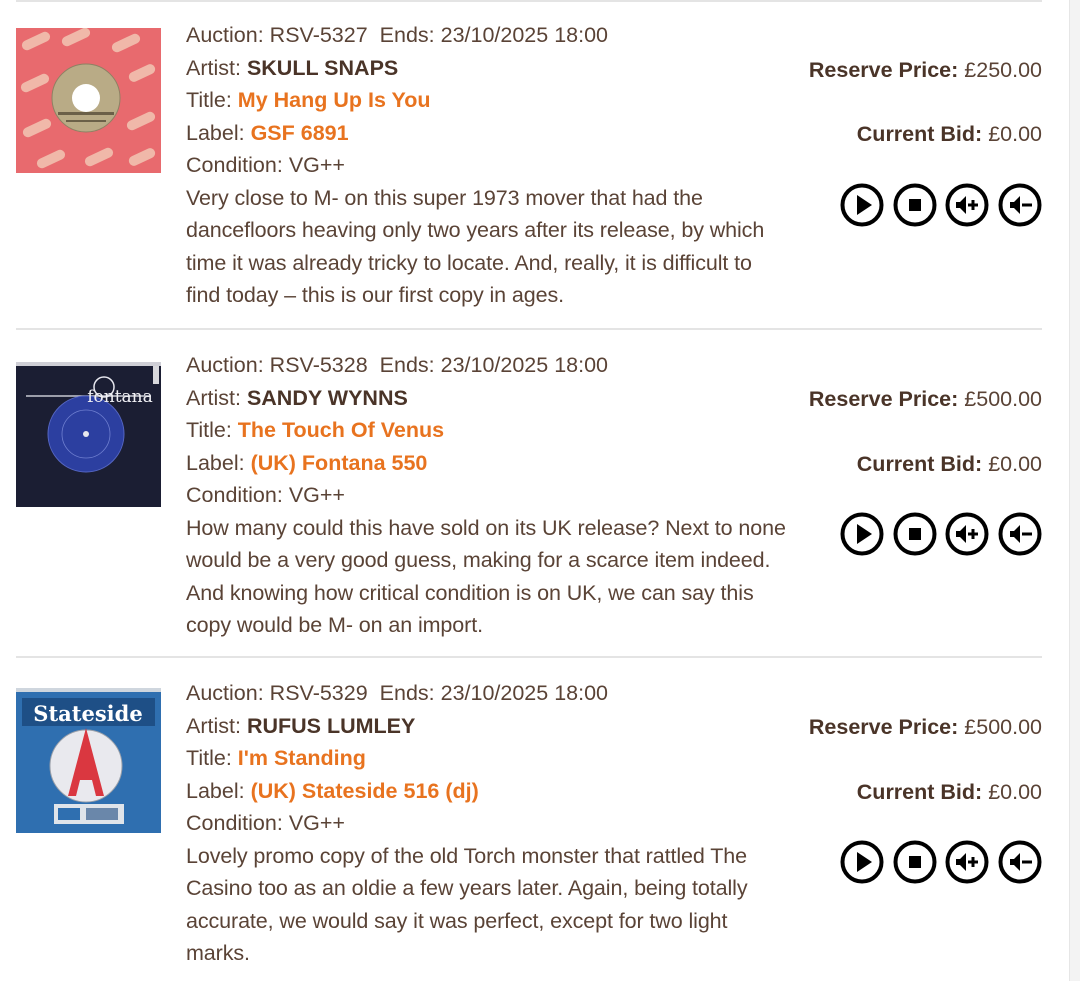  I want to click on fontana-logo: fontana, so click(120, 397).